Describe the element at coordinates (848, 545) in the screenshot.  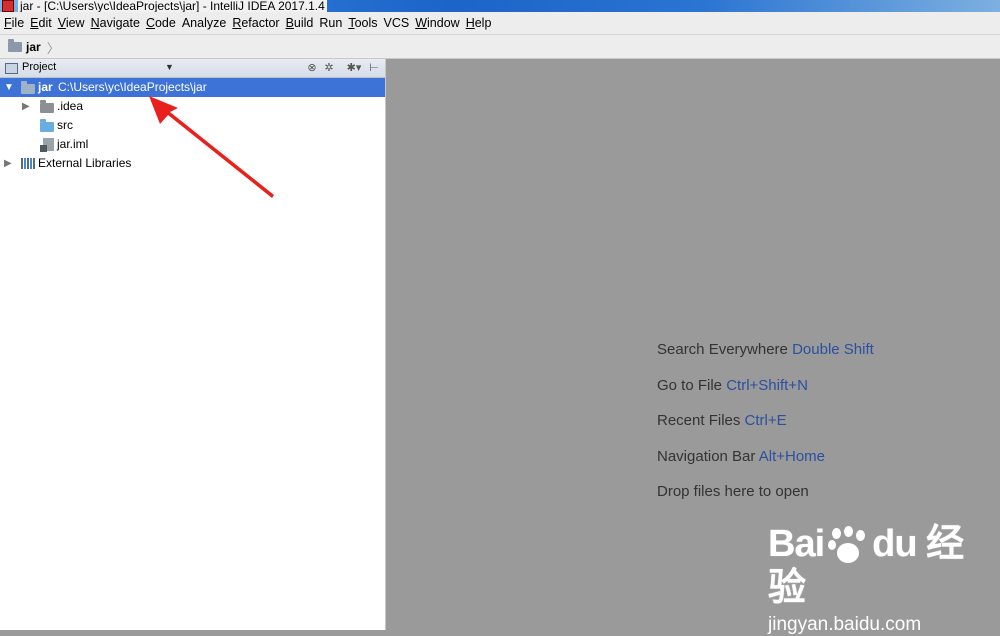
I see `paw-icon` at that location.